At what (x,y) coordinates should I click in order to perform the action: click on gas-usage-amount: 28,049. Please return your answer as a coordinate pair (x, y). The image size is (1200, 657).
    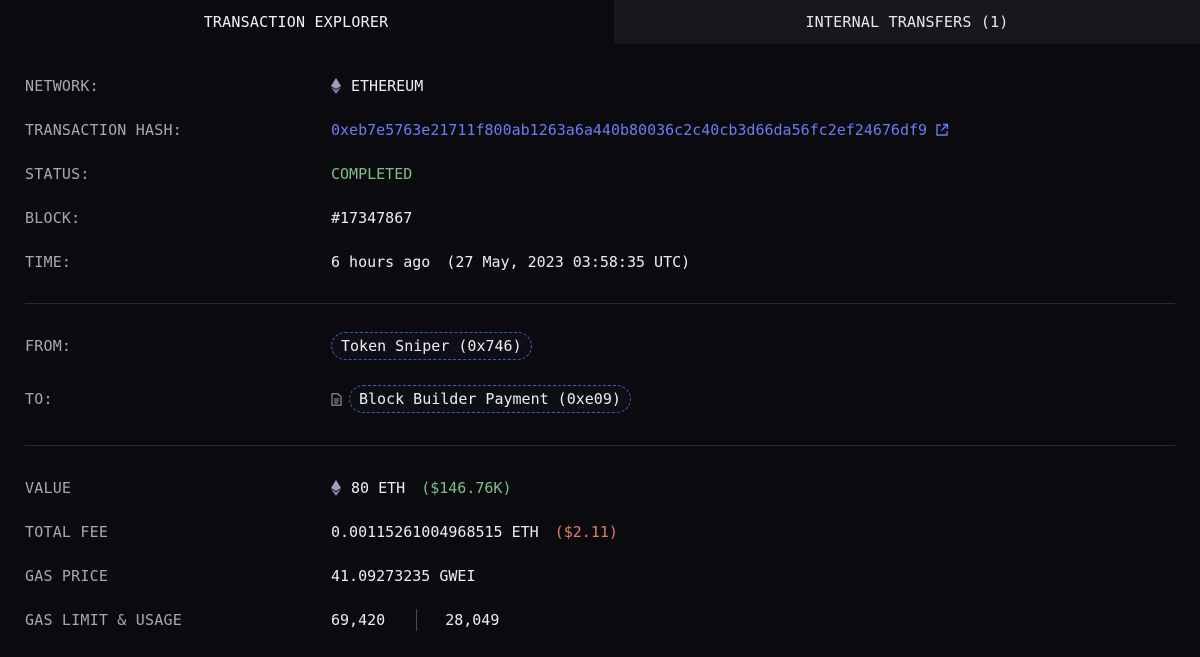
    Looking at the image, I should click on (472, 620).